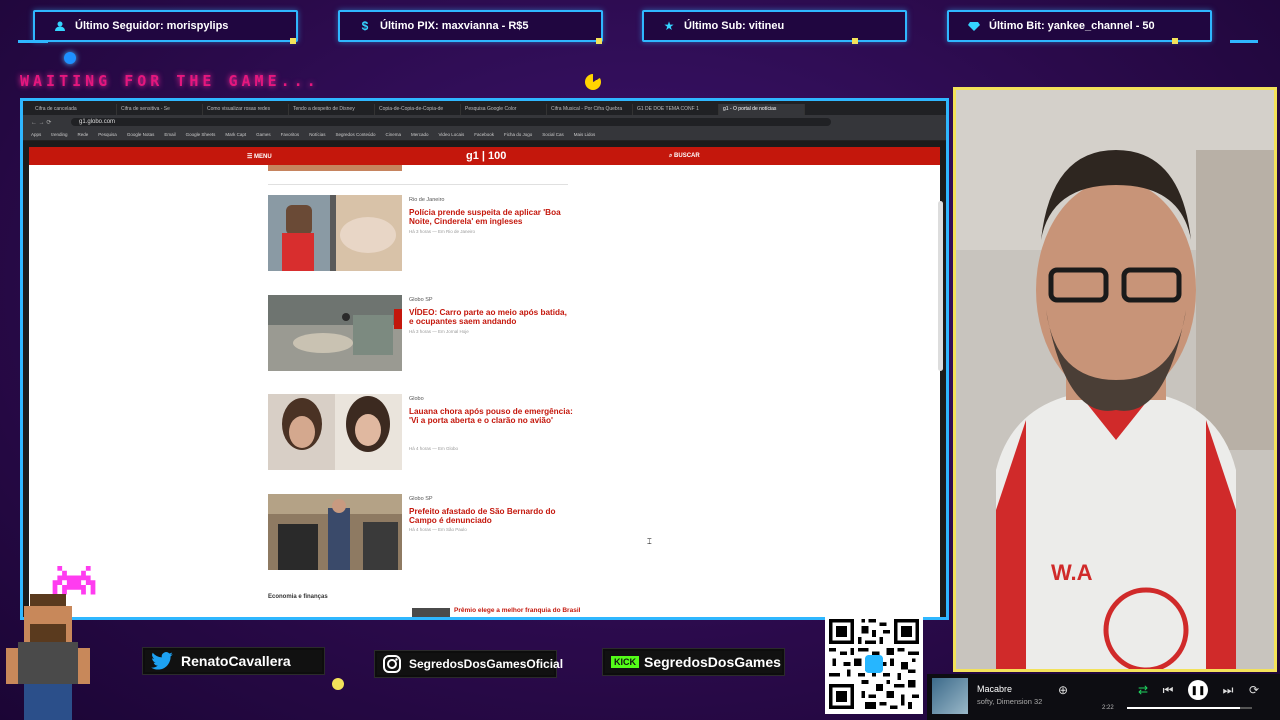 The image size is (1280, 720). I want to click on bookmark: Rede, so click(83, 134).